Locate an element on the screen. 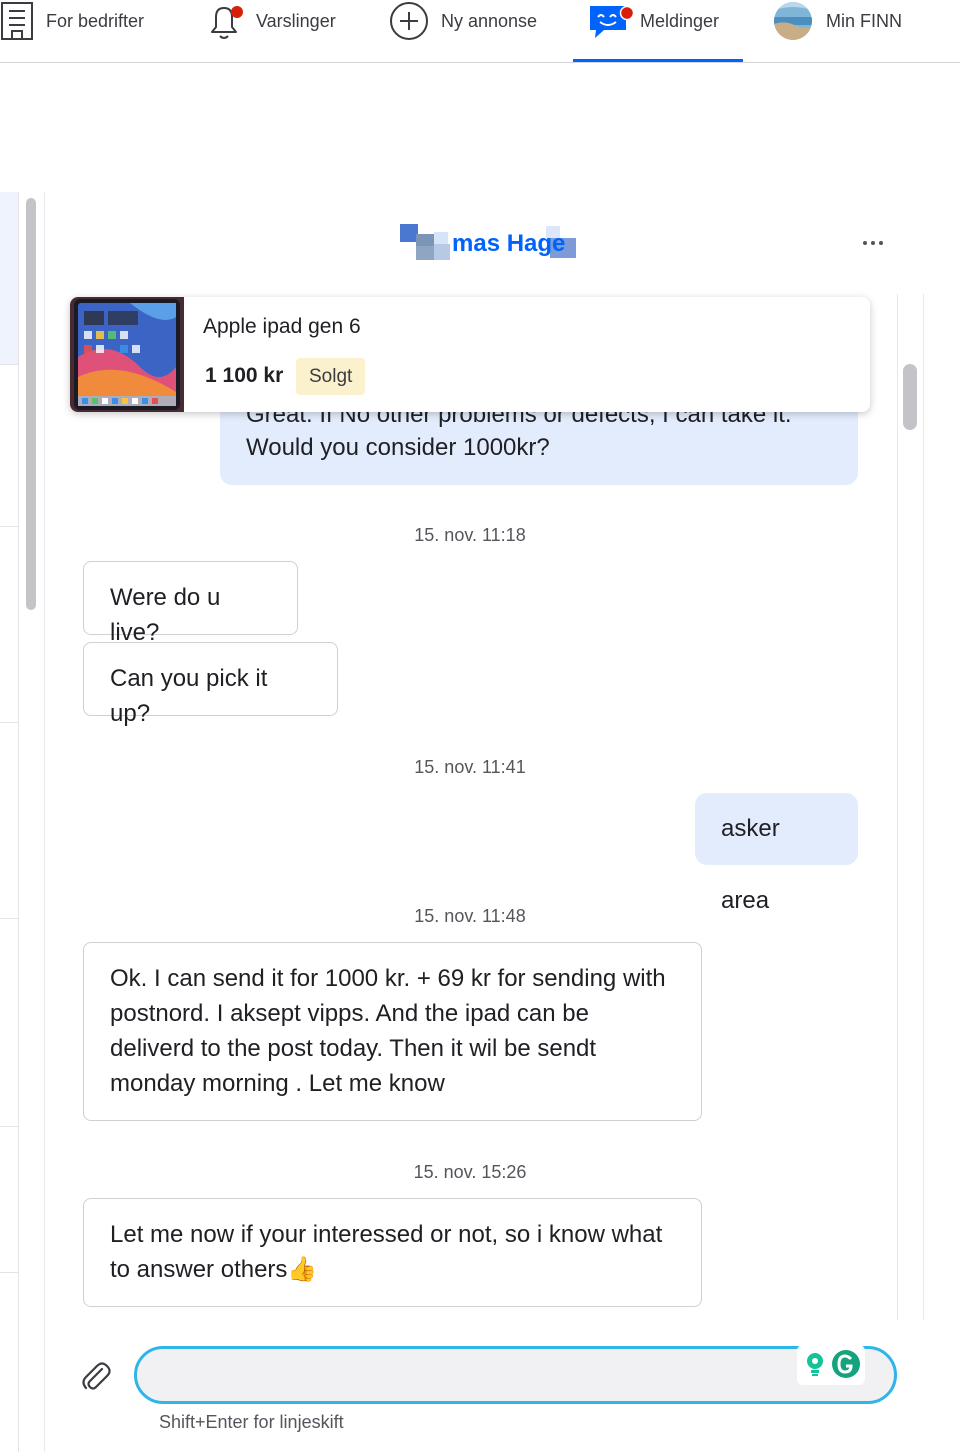  conversation-partner-name: mas Hage is located at coordinates (488, 243).